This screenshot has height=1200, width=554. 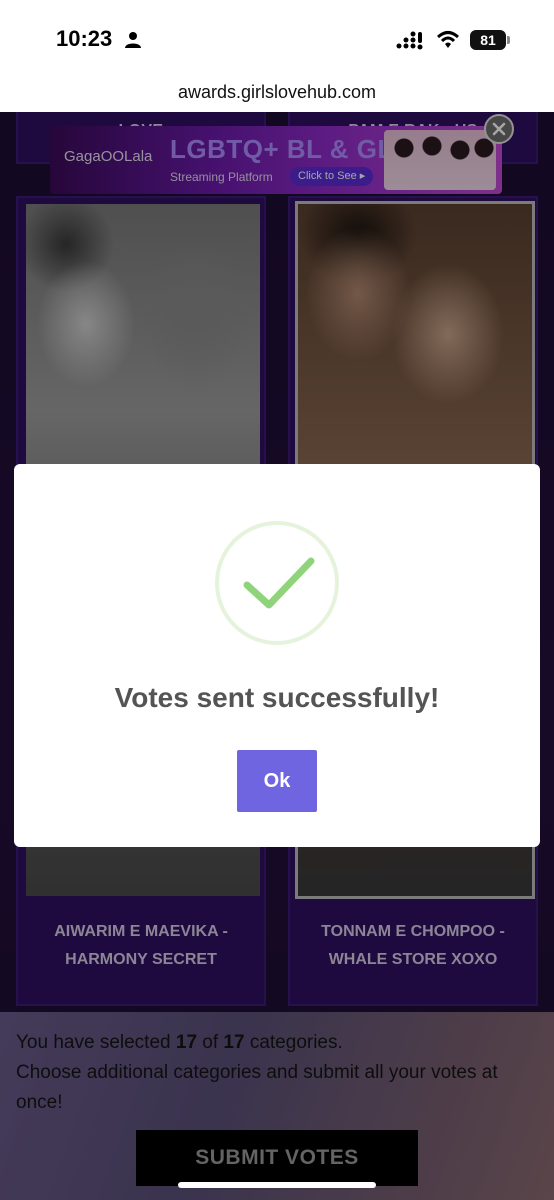 I want to click on battery-cap, so click(x=508, y=40).